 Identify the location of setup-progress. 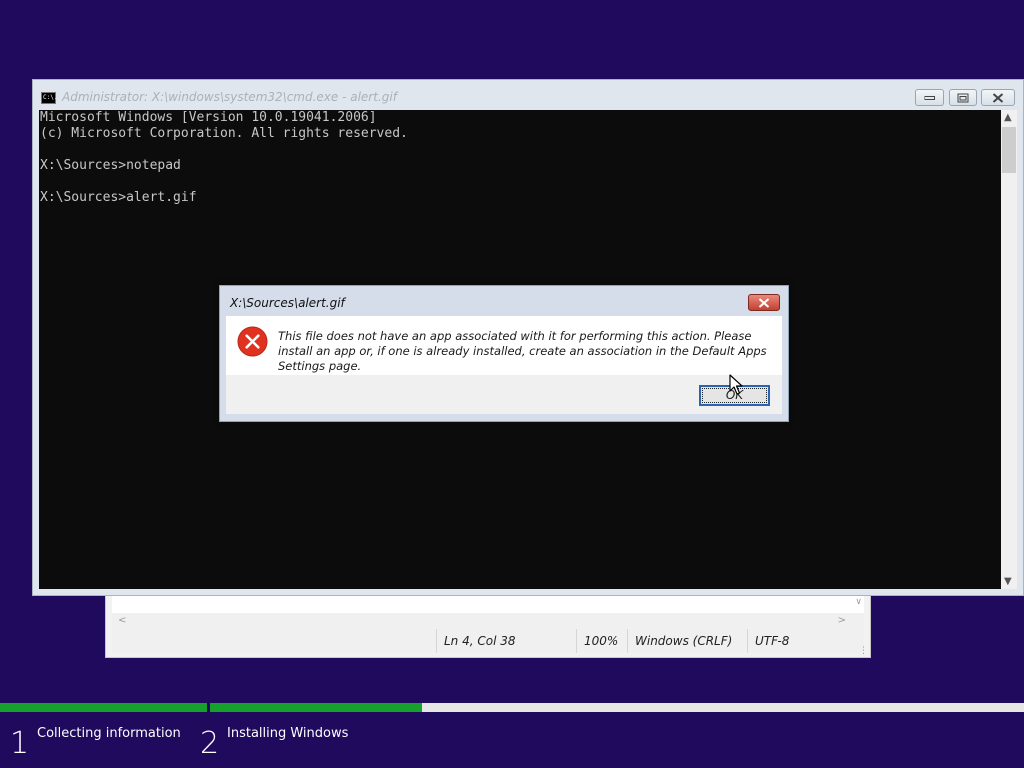
(512, 707).